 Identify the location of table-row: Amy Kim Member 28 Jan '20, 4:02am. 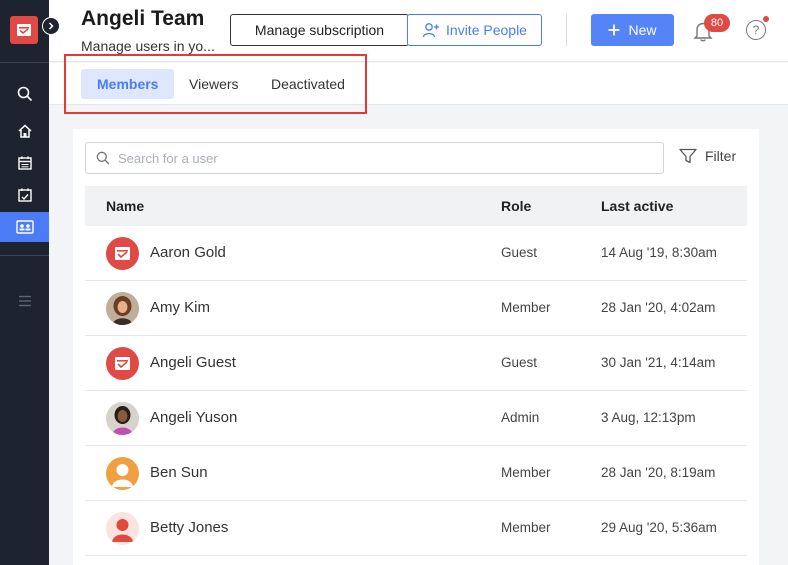
(416, 308).